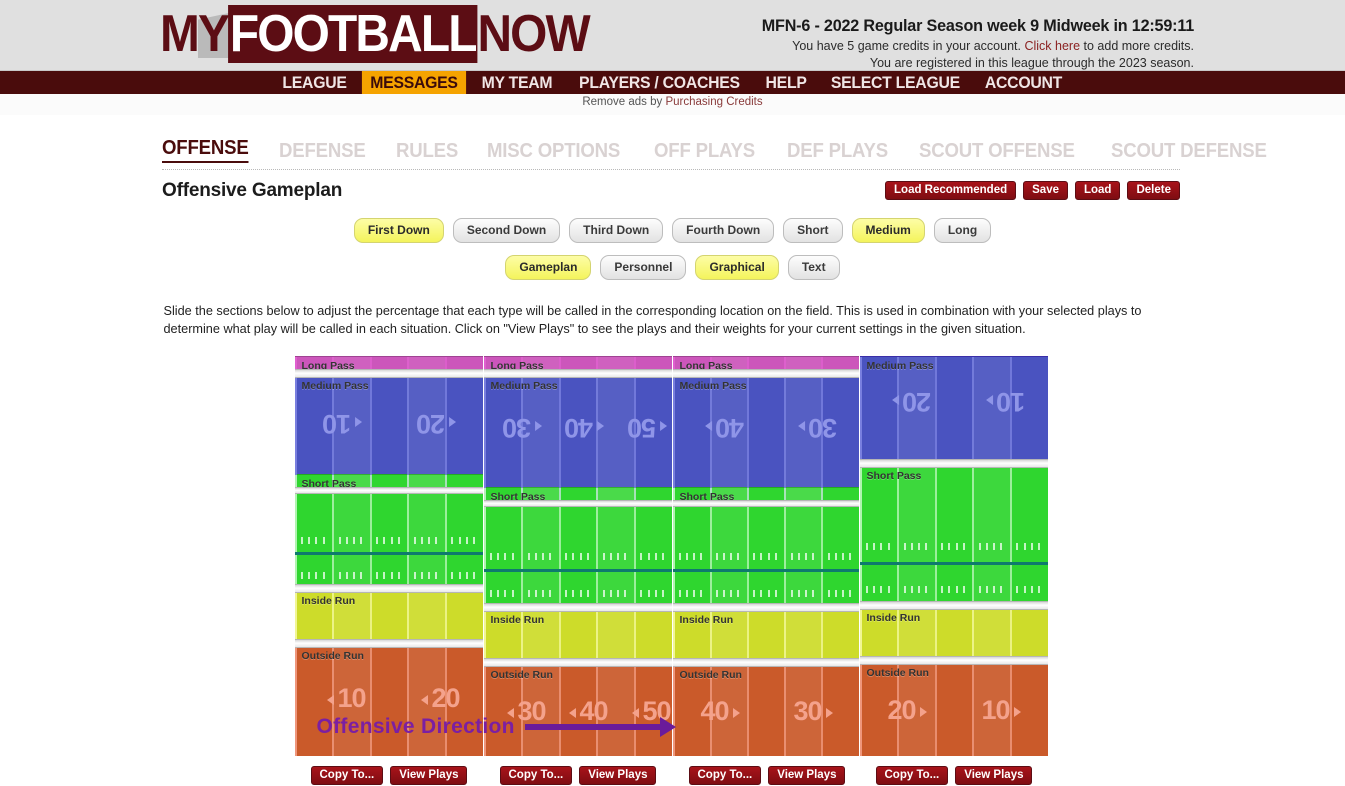  I want to click on delete-button: Delete, so click(1153, 190).